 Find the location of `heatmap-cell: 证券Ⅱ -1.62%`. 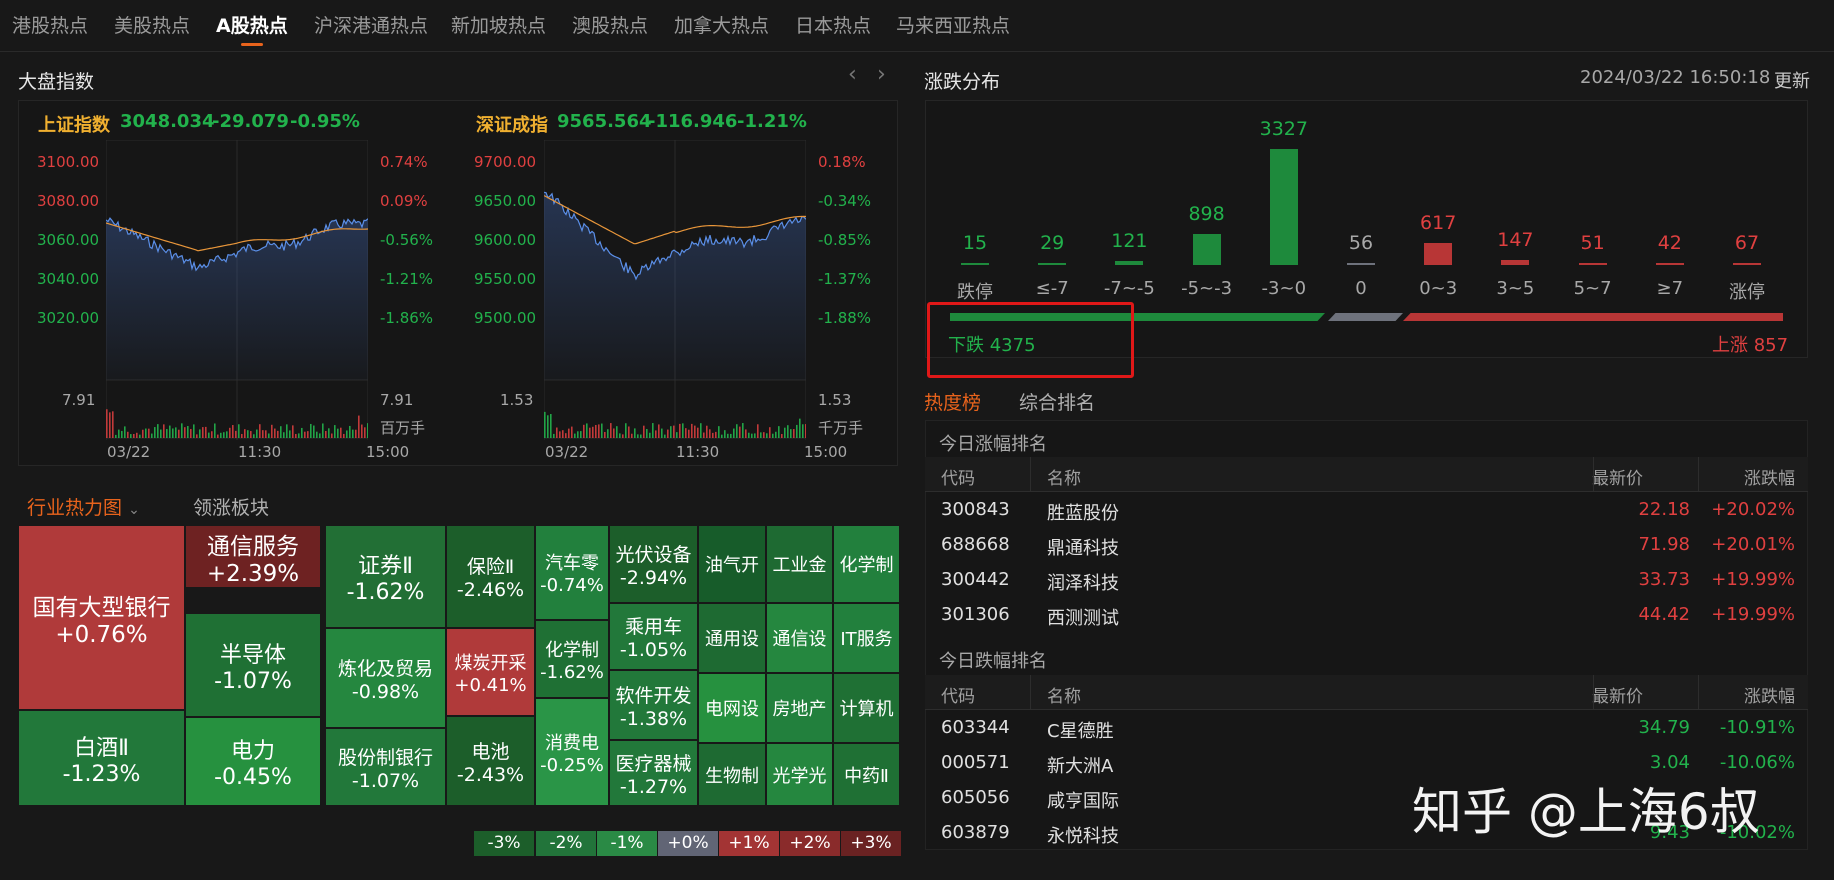

heatmap-cell: 证券Ⅱ -1.62% is located at coordinates (385, 576).